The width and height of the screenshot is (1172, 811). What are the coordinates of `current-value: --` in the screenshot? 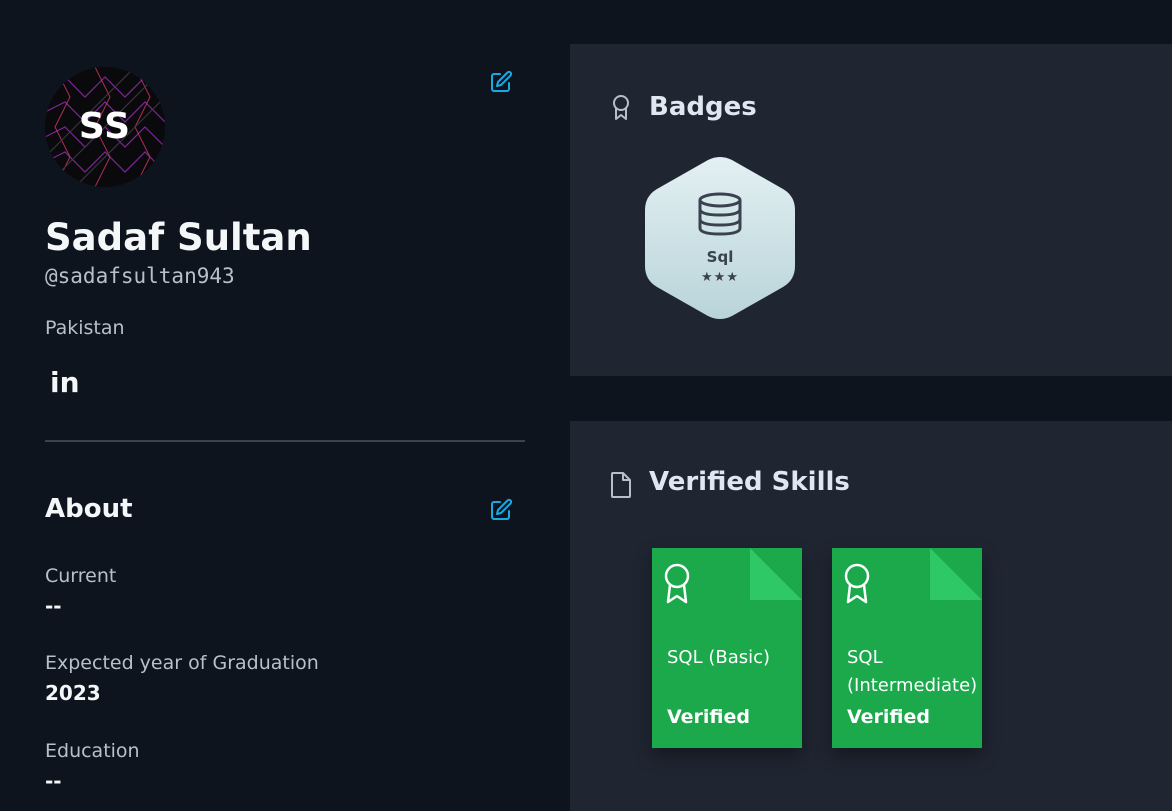 It's located at (53, 606).